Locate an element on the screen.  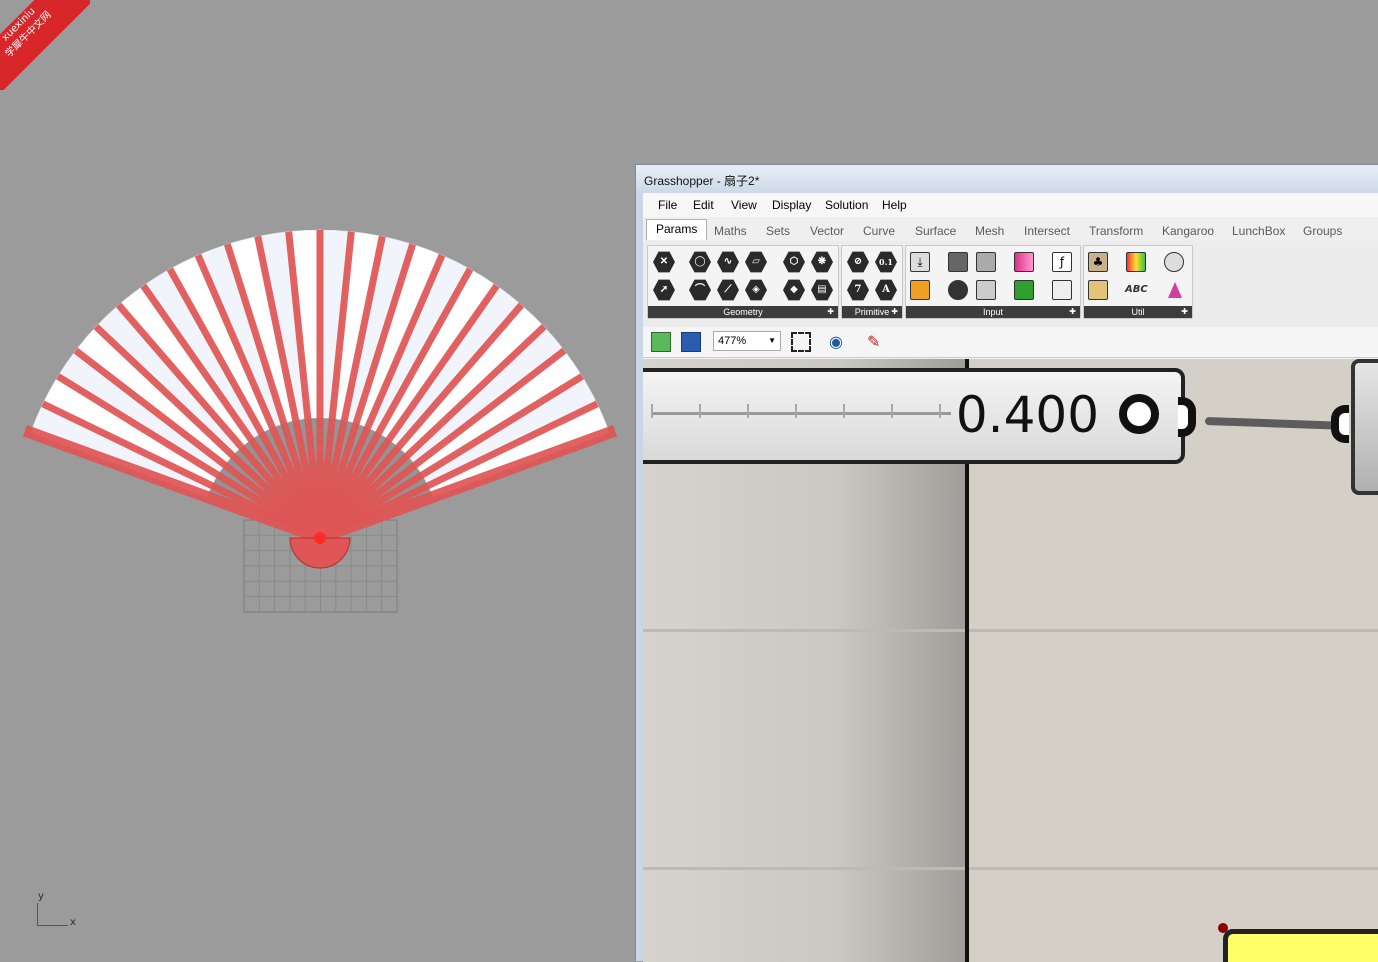
ribbon-group-util: ♣ ABC Util ✚ is located at coordinates (1138, 282).